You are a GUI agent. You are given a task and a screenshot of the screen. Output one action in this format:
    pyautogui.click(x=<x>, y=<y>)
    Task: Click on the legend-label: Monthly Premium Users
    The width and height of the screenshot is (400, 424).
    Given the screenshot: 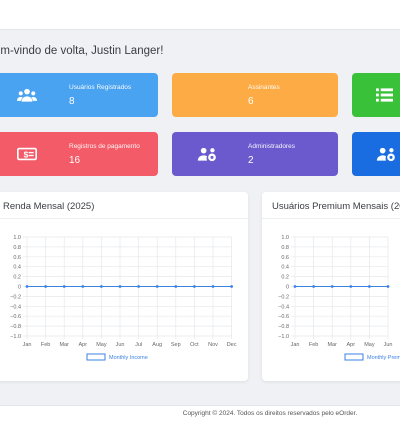 What is the action you would take?
    pyautogui.click(x=383, y=358)
    